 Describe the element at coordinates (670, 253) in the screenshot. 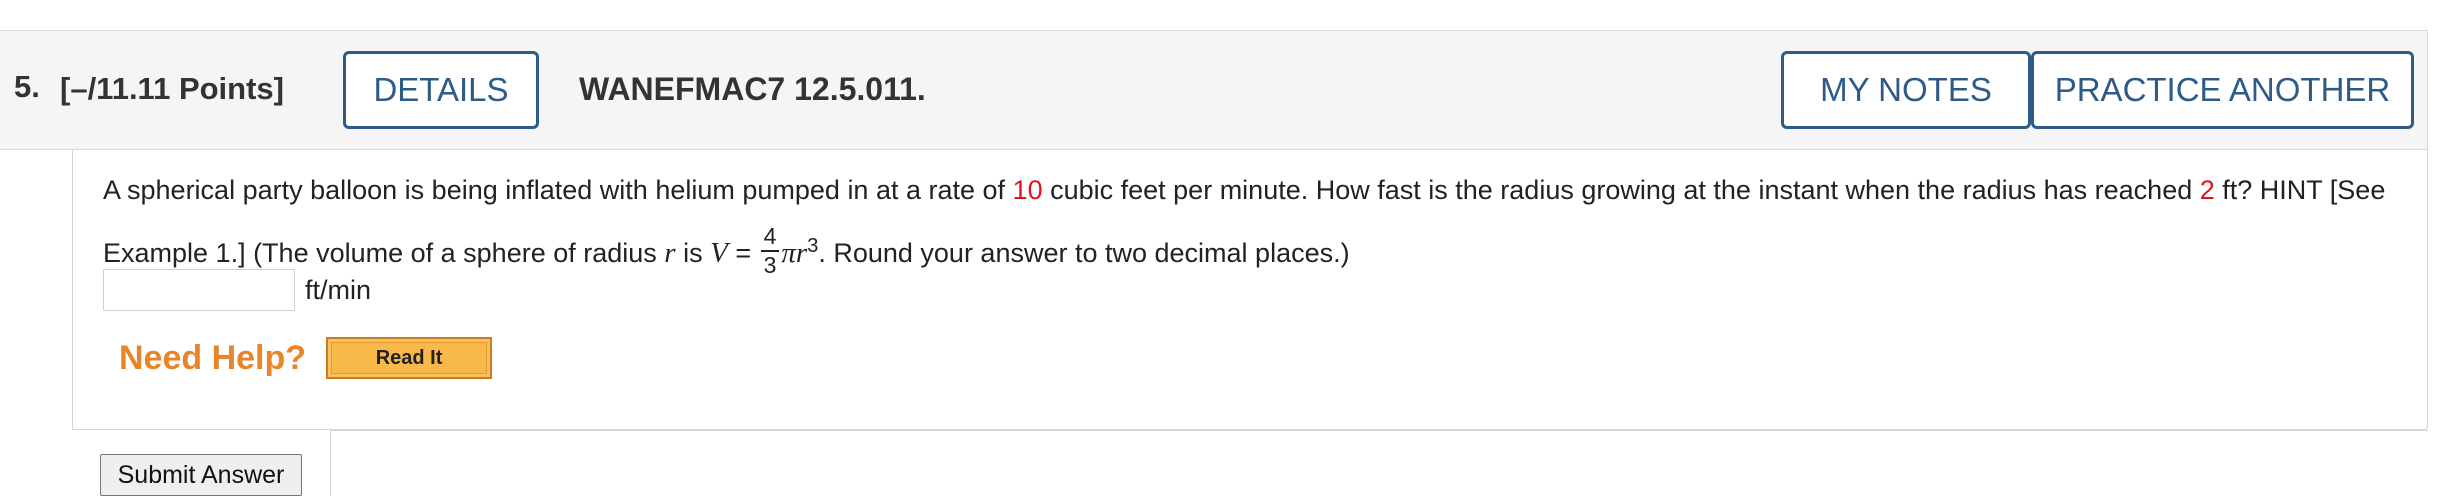

I see `variable-r: r` at that location.